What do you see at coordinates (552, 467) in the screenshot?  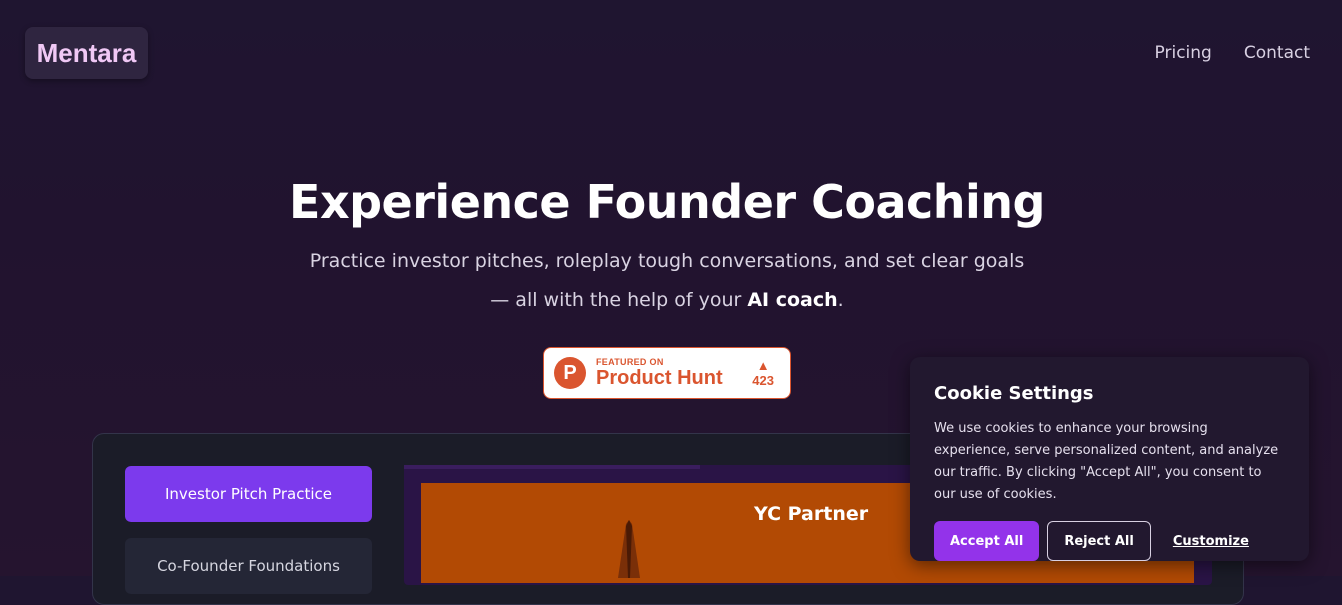 I see `video-progress-bar` at bounding box center [552, 467].